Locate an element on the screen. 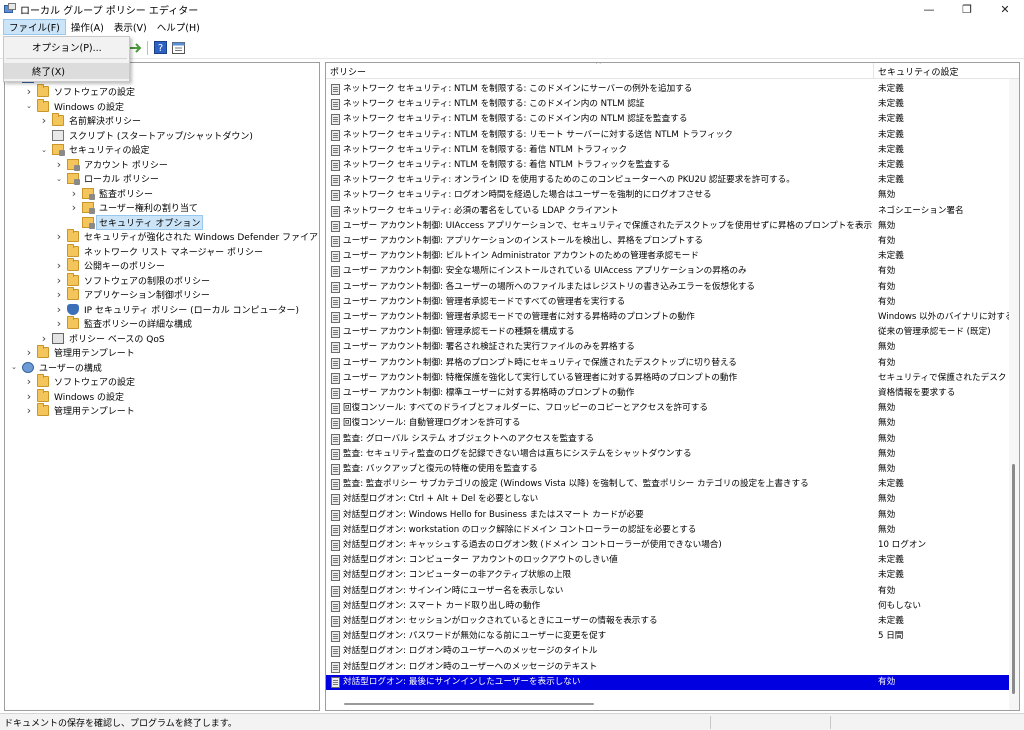 Image resolution: width=1024 pixels, height=730 pixels. table-row: ユーザー アカウント制御: 署名され検証された実行ファイルのみを昇格する 無効 is located at coordinates (667, 347).